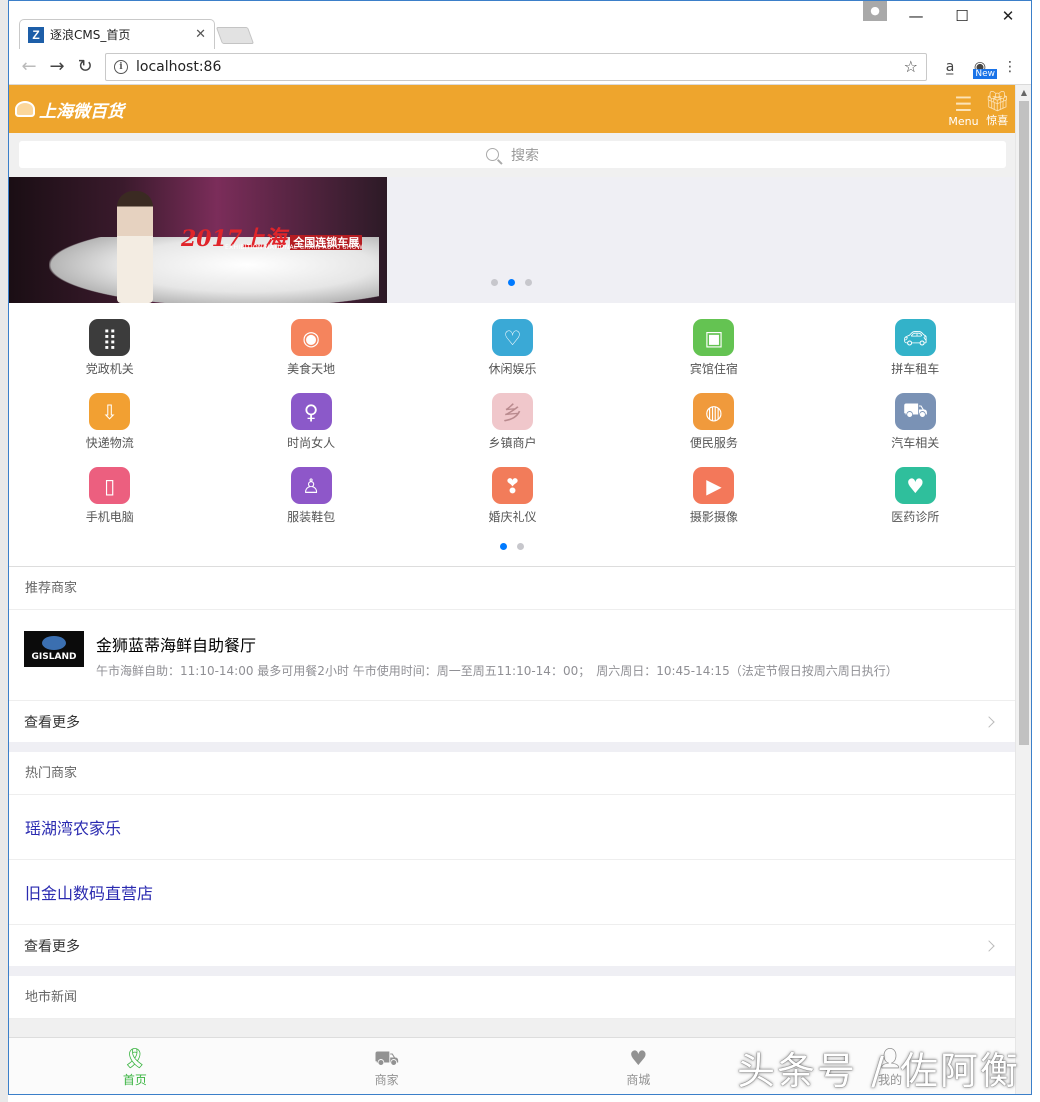 Image resolution: width=1040 pixels, height=1102 pixels. What do you see at coordinates (639, 1066) in the screenshot?
I see `tab-item: ♥ 商城` at bounding box center [639, 1066].